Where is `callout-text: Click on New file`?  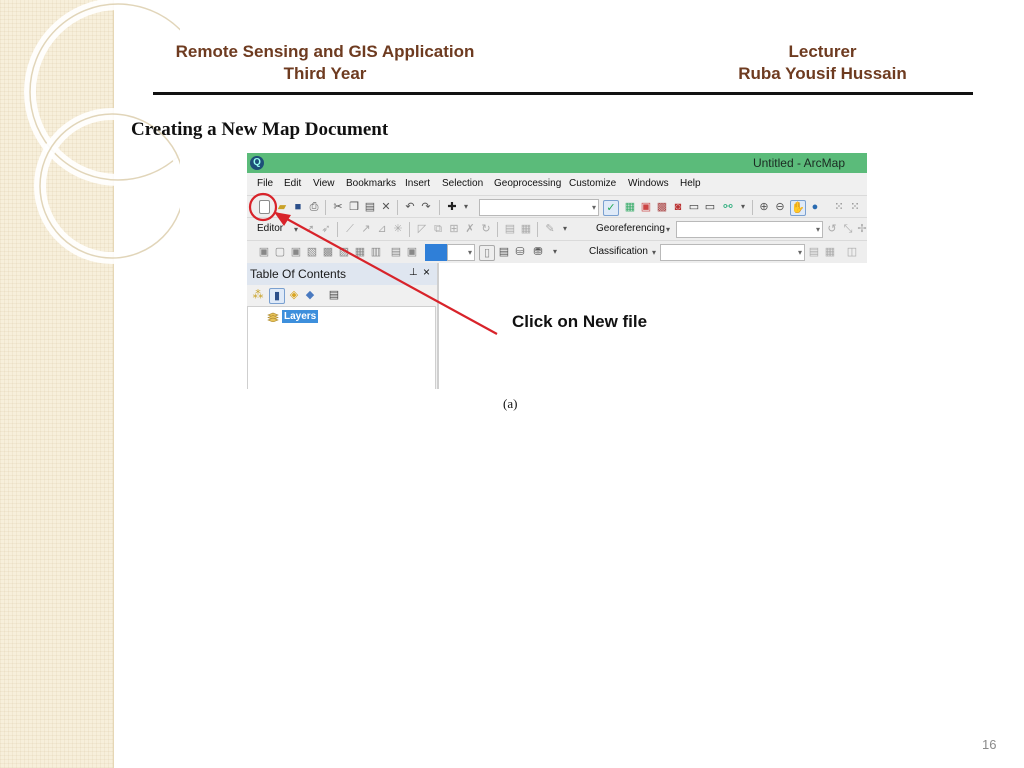
callout-text: Click on New file is located at coordinates (580, 321).